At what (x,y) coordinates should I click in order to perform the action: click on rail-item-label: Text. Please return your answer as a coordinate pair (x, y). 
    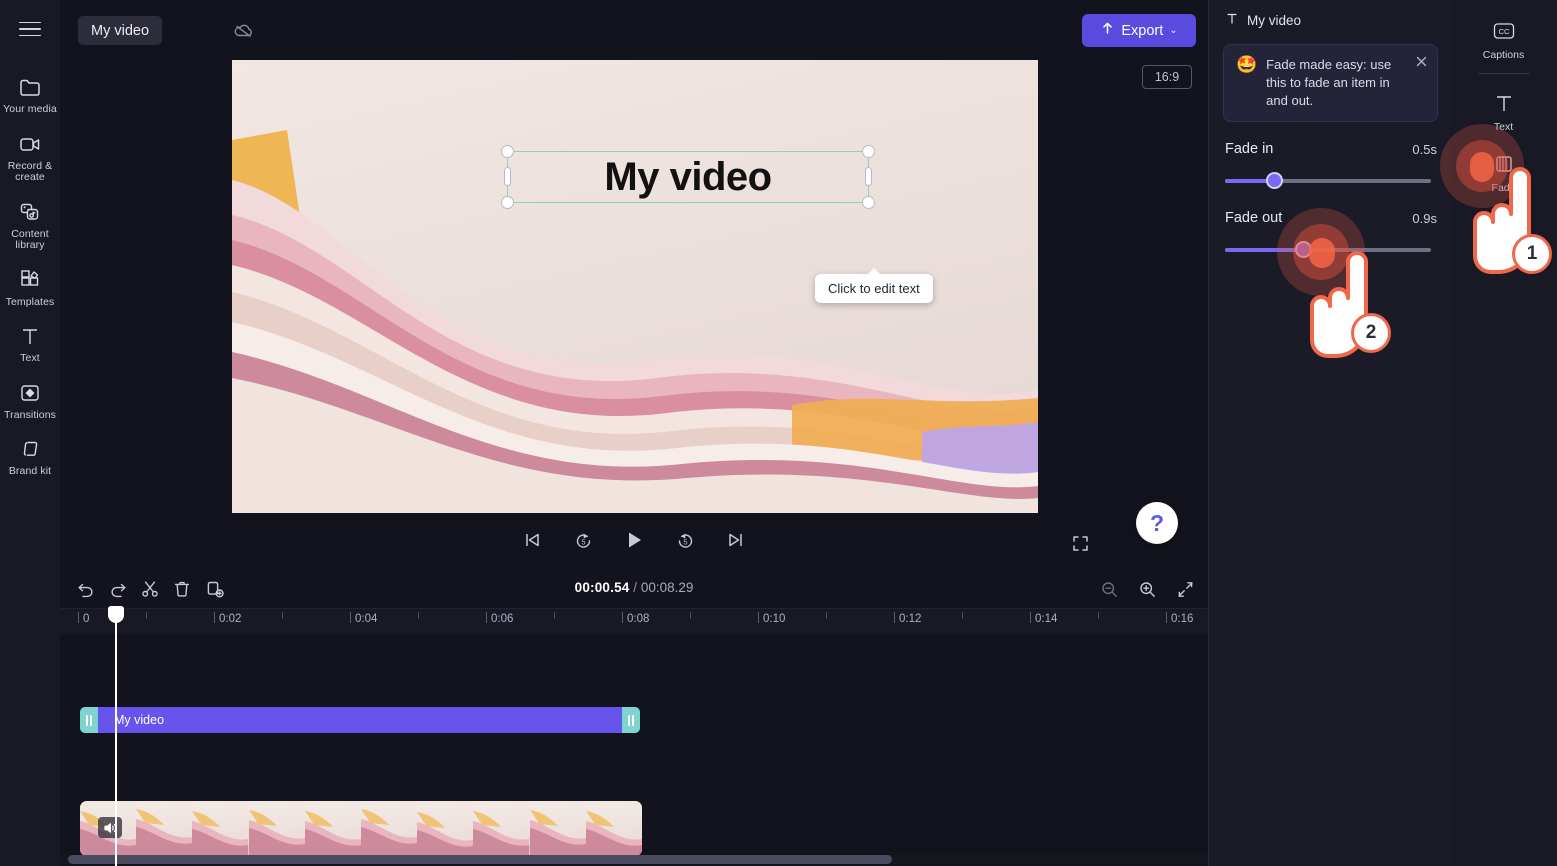
    Looking at the image, I should click on (1503, 127).